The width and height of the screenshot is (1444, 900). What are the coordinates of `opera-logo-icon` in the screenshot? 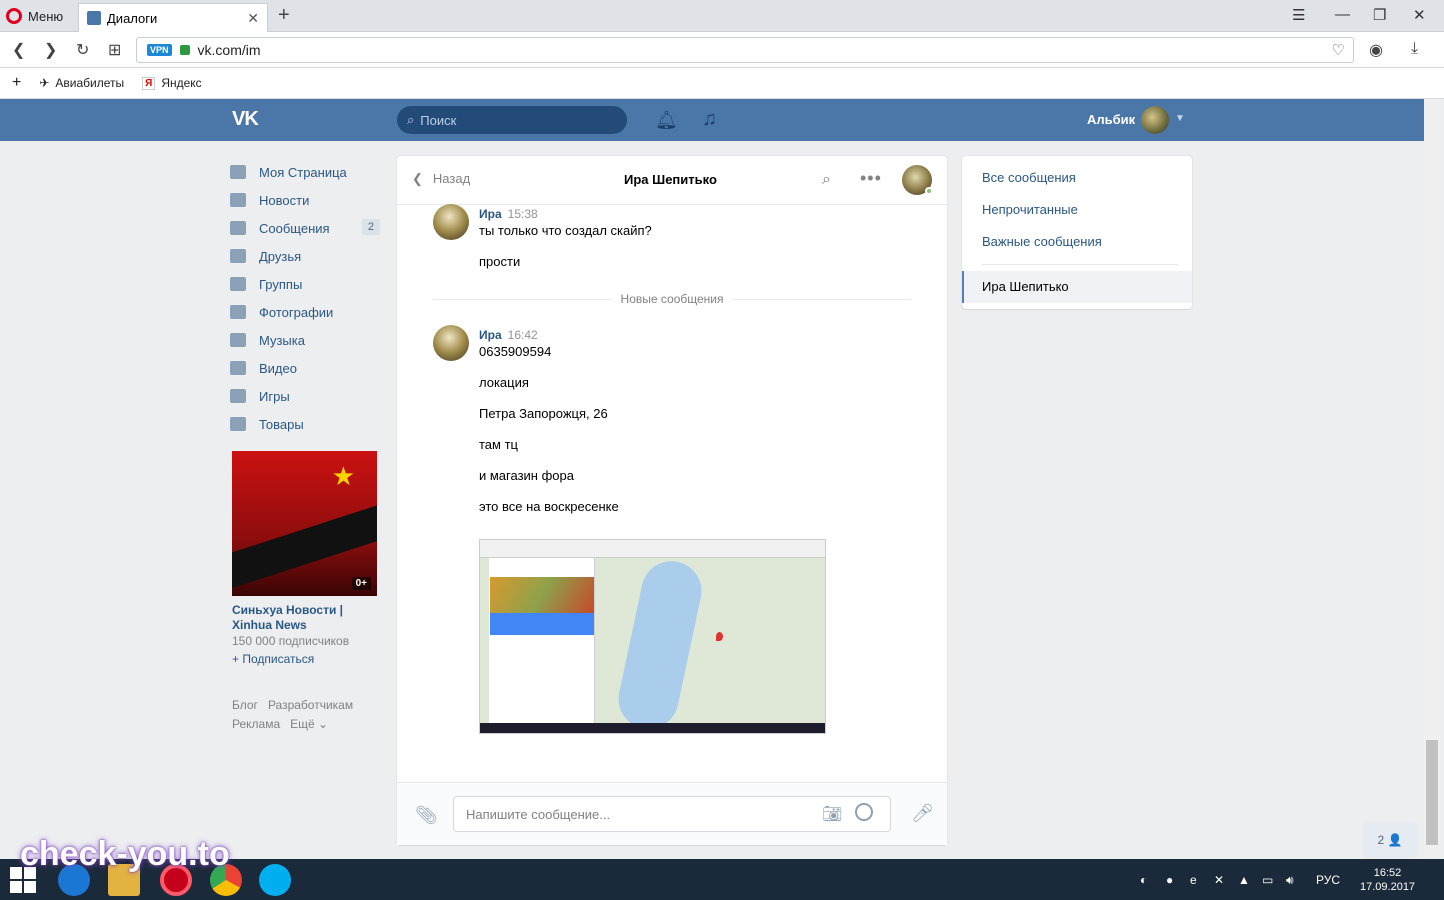 It's located at (14, 16).